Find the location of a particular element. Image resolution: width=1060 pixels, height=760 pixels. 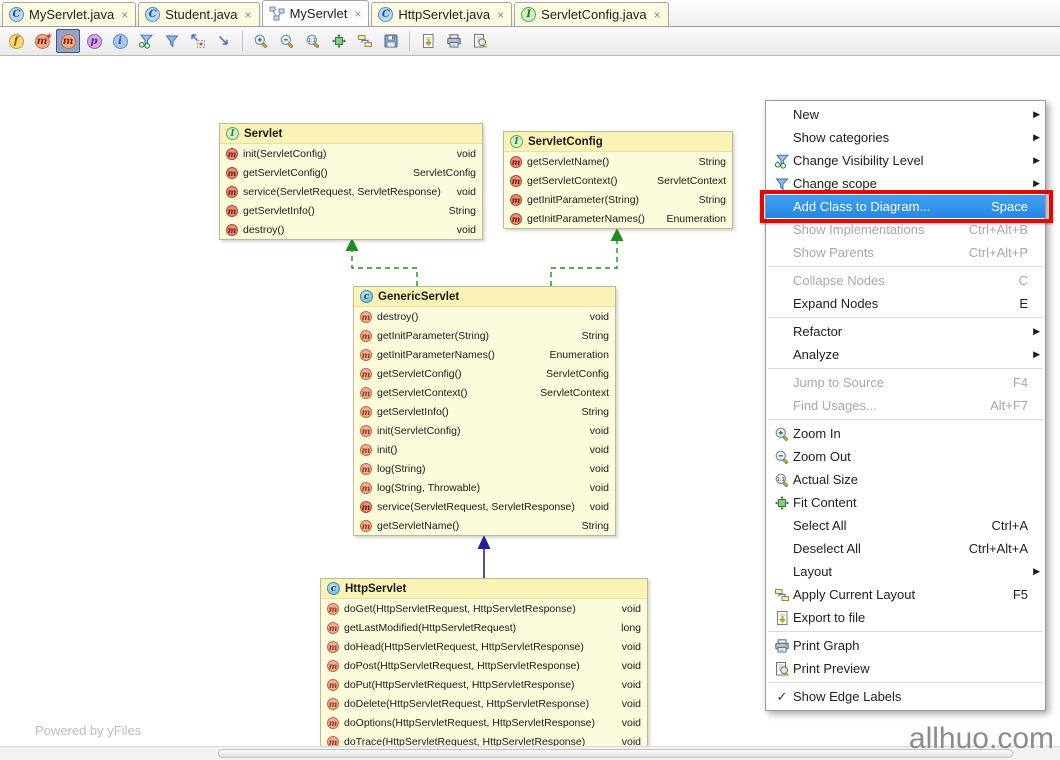

tab-servletconfig-java: I ServletConfig.java is located at coordinates (591, 14).